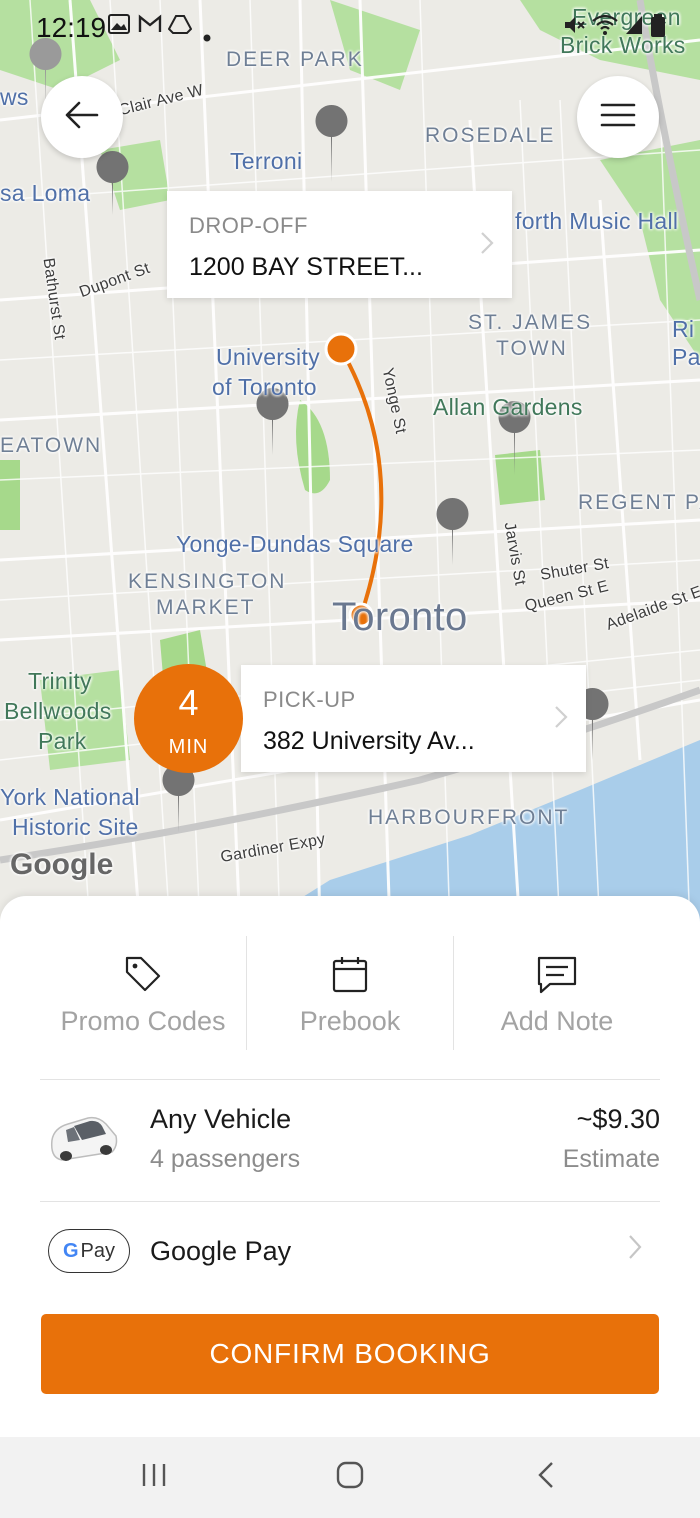 The height and width of the screenshot is (1518, 700). I want to click on back-icon, so click(546, 1477).